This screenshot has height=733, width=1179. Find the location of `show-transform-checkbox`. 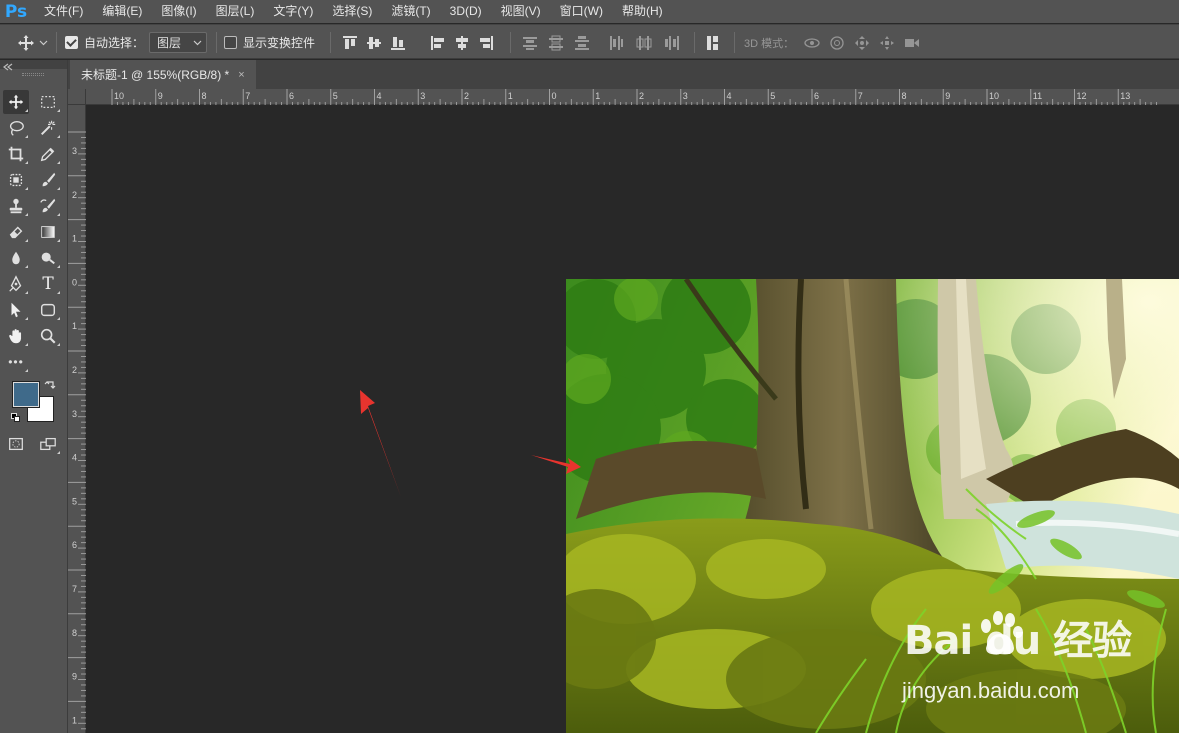

show-transform-checkbox is located at coordinates (230, 42).